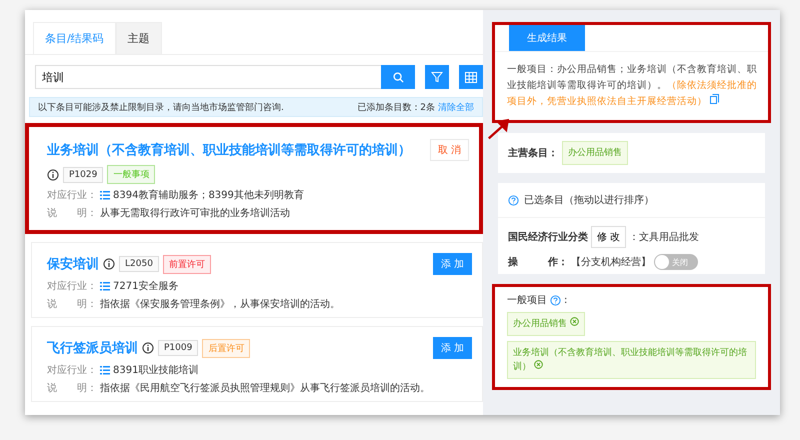 This screenshot has height=440, width=800. What do you see at coordinates (74, 38) in the screenshot?
I see `tab: 条目/结果码` at bounding box center [74, 38].